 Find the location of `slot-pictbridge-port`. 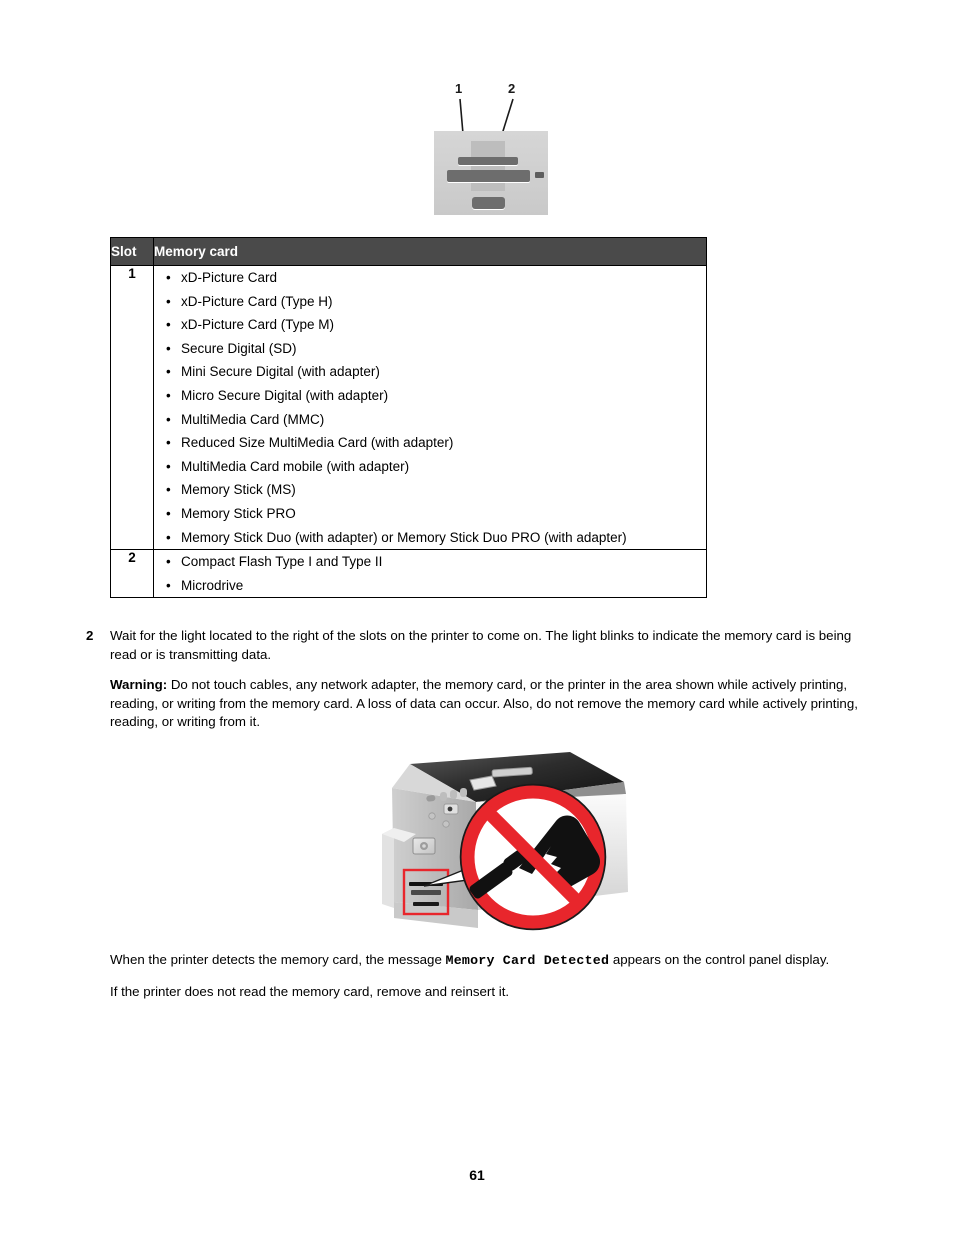

slot-pictbridge-port is located at coordinates (488, 203).